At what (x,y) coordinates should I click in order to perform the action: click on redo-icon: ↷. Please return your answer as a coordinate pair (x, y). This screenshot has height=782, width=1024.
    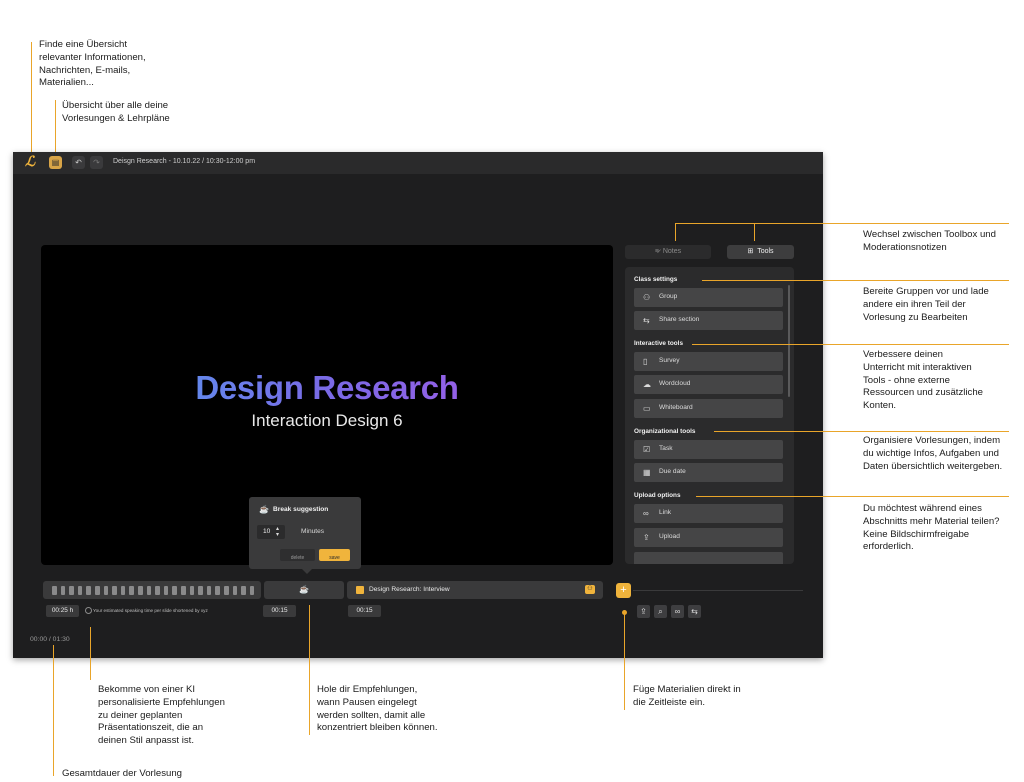
    Looking at the image, I should click on (96, 162).